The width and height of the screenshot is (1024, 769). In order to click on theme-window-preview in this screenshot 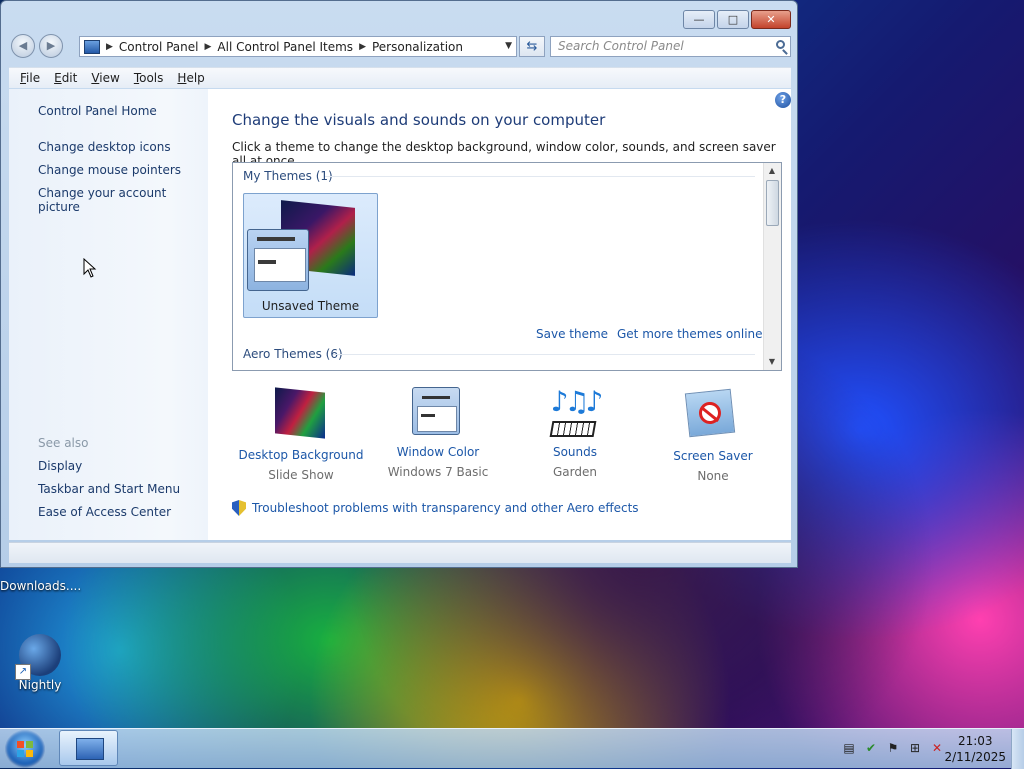, I will do `click(278, 260)`.